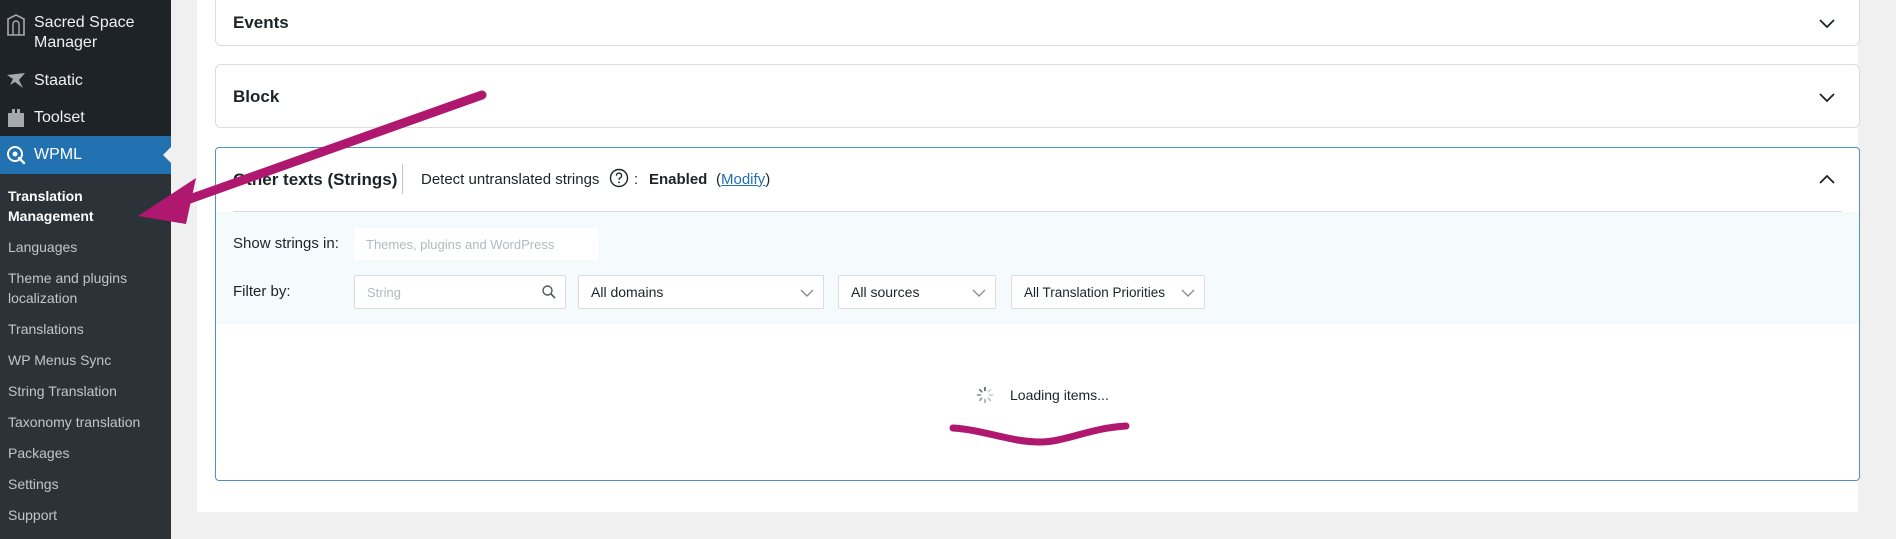 The width and height of the screenshot is (1896, 539). Describe the element at coordinates (88, 391) in the screenshot. I see `submenu-item-string-translation: String Translation` at that location.